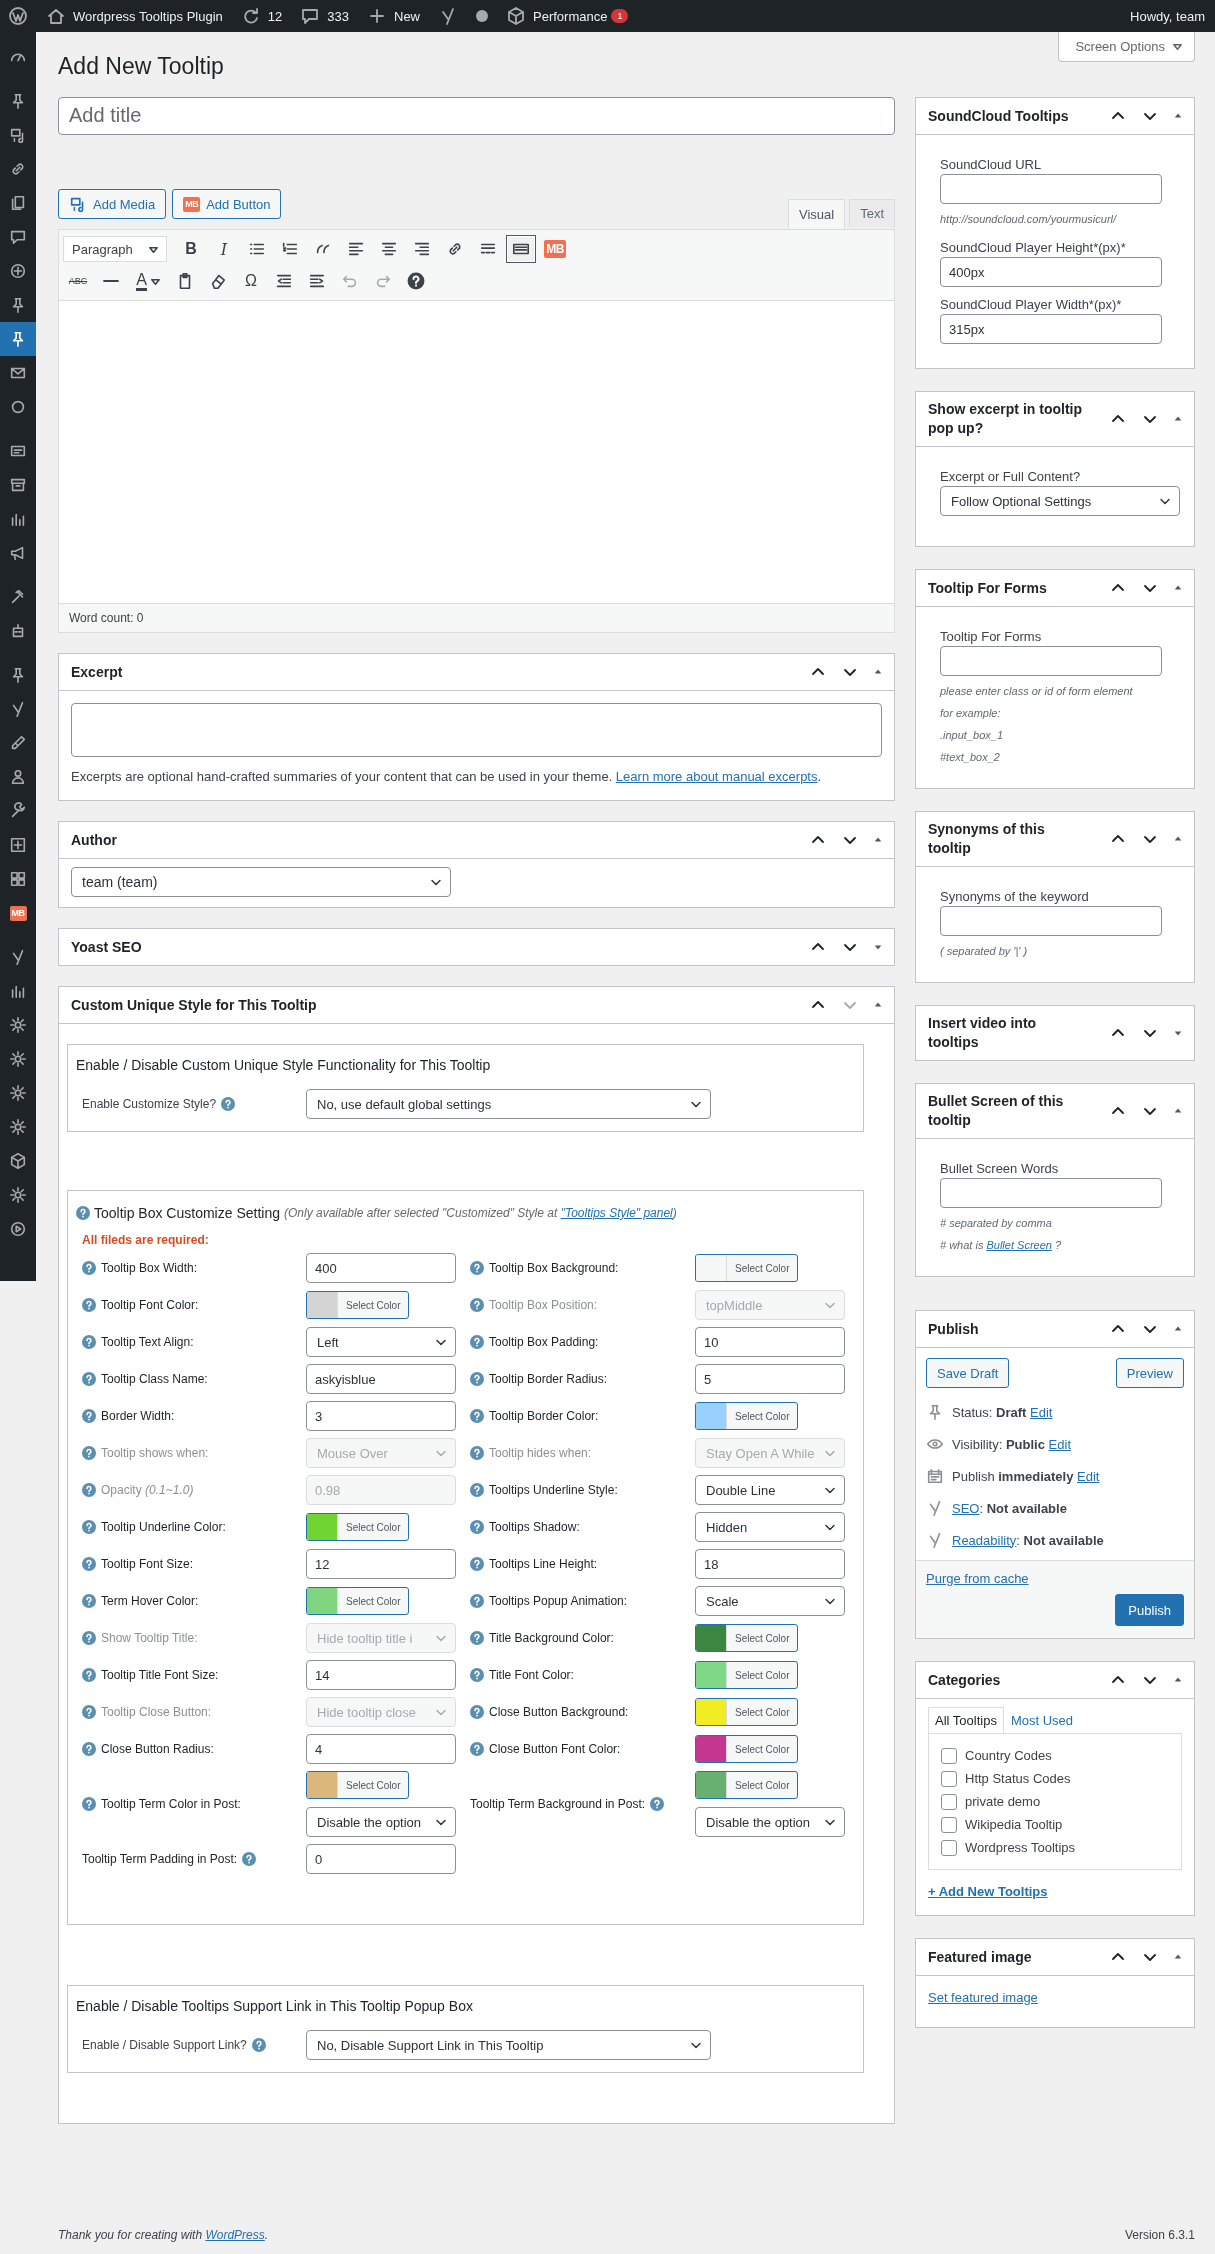 The width and height of the screenshot is (1215, 2254). What do you see at coordinates (558, 1804) in the screenshot?
I see `field-label: Tooltip Term Background in Post:` at bounding box center [558, 1804].